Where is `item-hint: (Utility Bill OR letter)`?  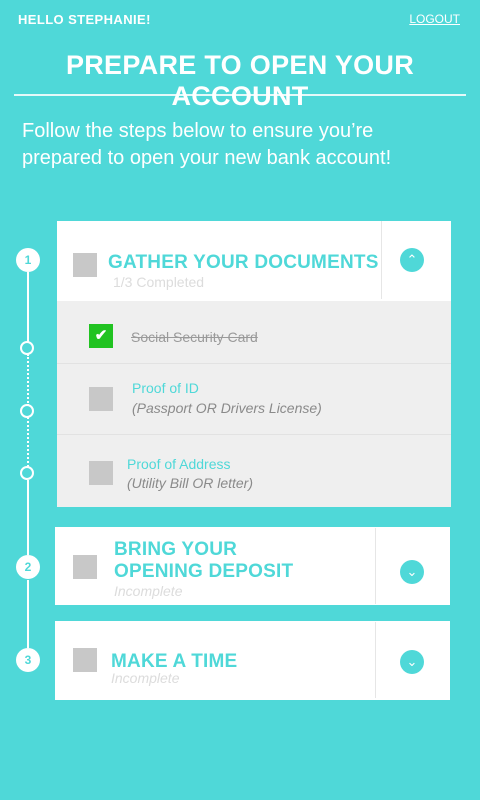 item-hint: (Utility Bill OR letter) is located at coordinates (190, 483).